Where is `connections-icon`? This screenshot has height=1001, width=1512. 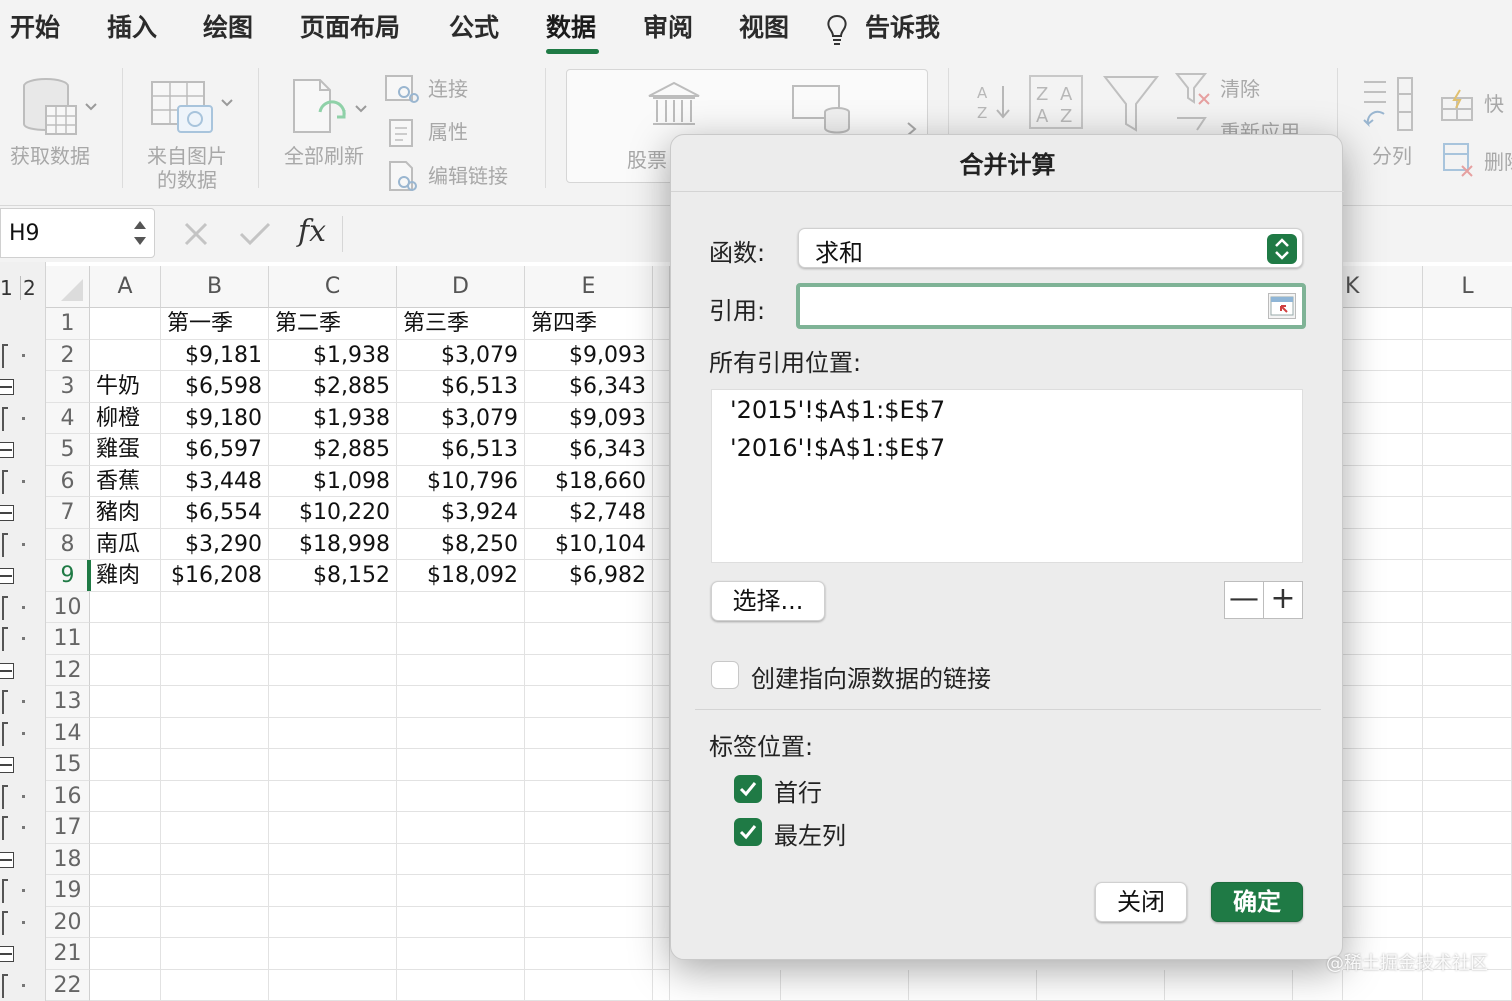
connections-icon is located at coordinates (402, 89).